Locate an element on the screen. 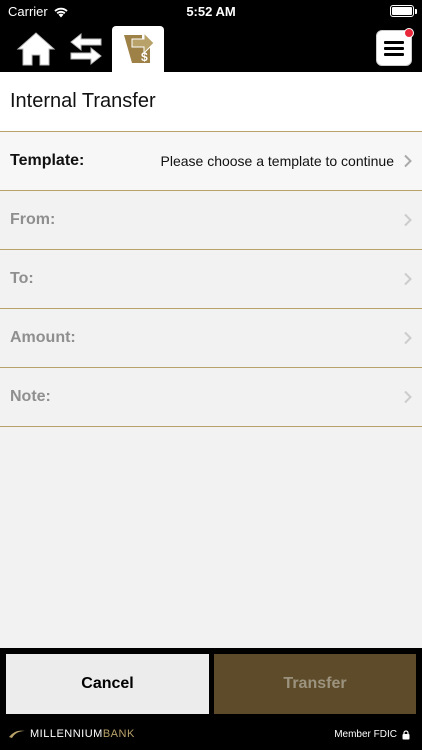  amount-label: Amount: is located at coordinates (43, 337).